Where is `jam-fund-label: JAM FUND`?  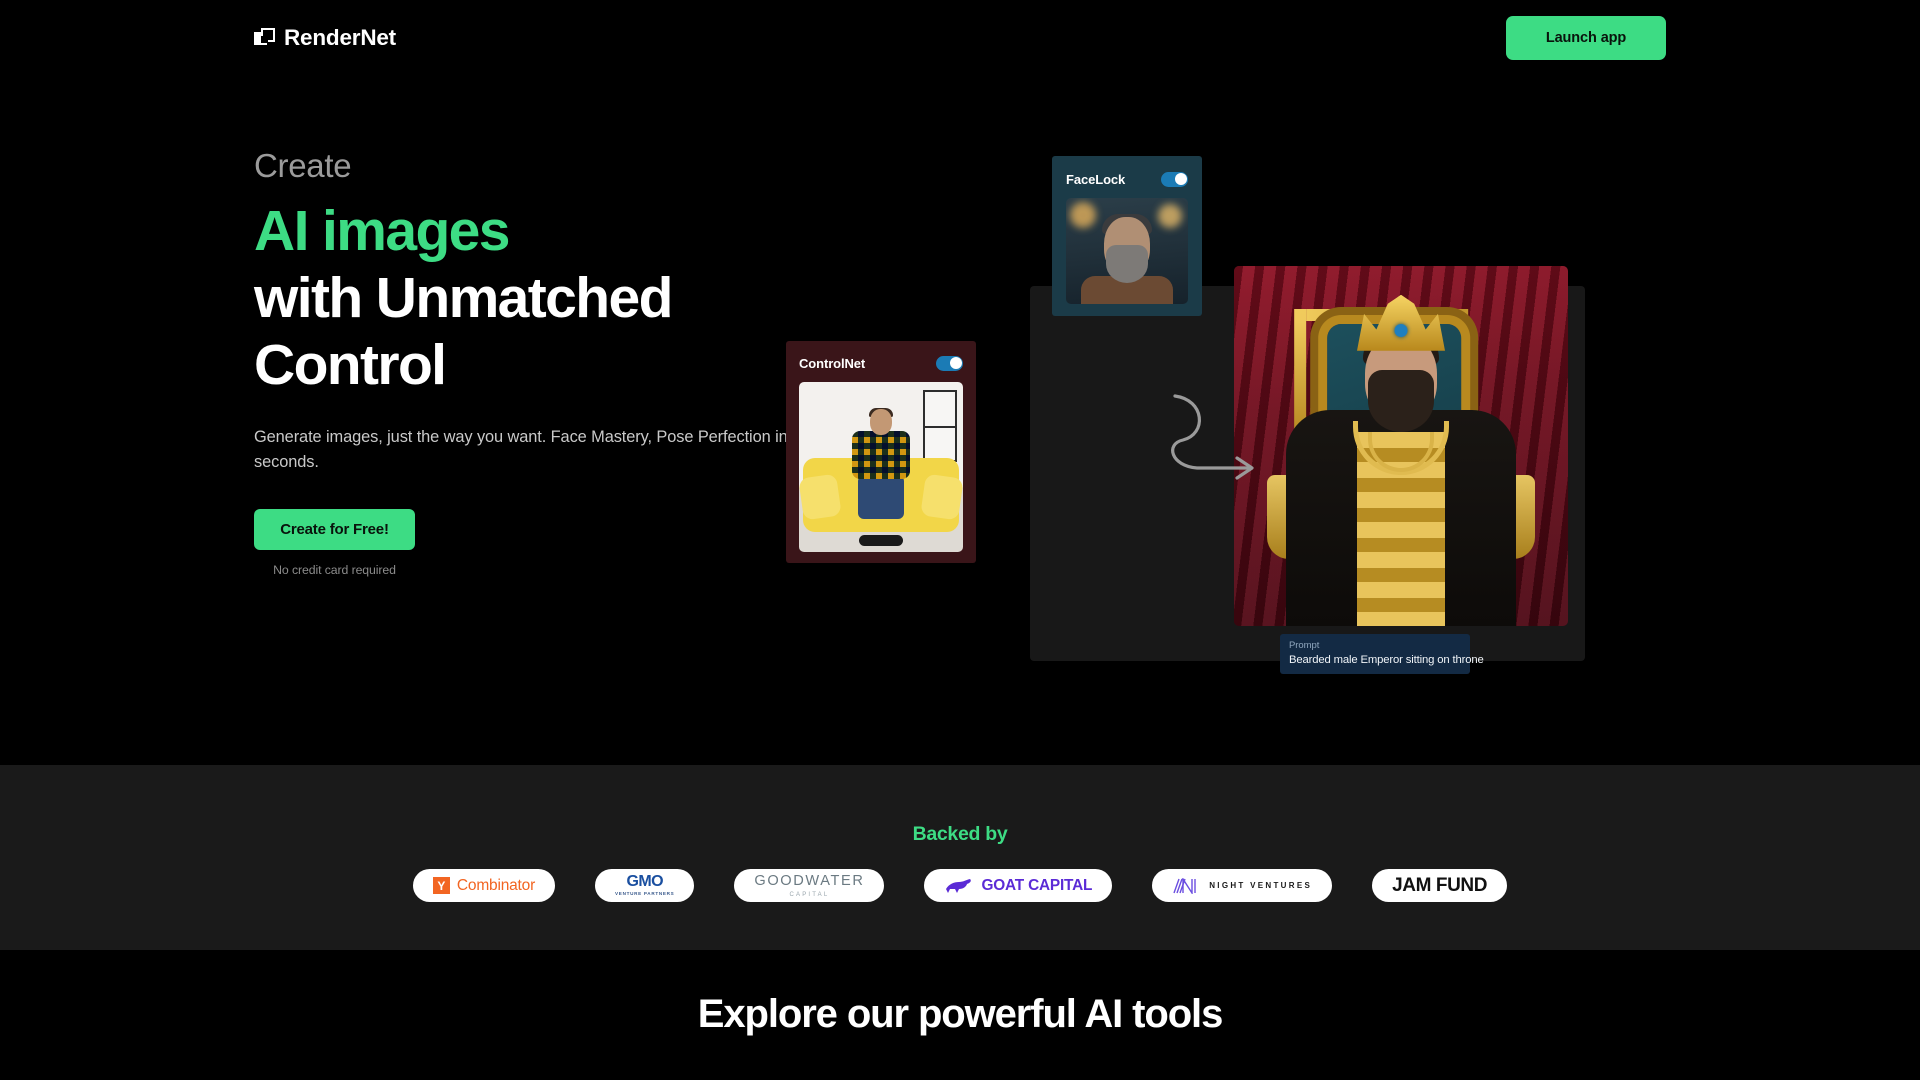 jam-fund-label: JAM FUND is located at coordinates (1440, 885).